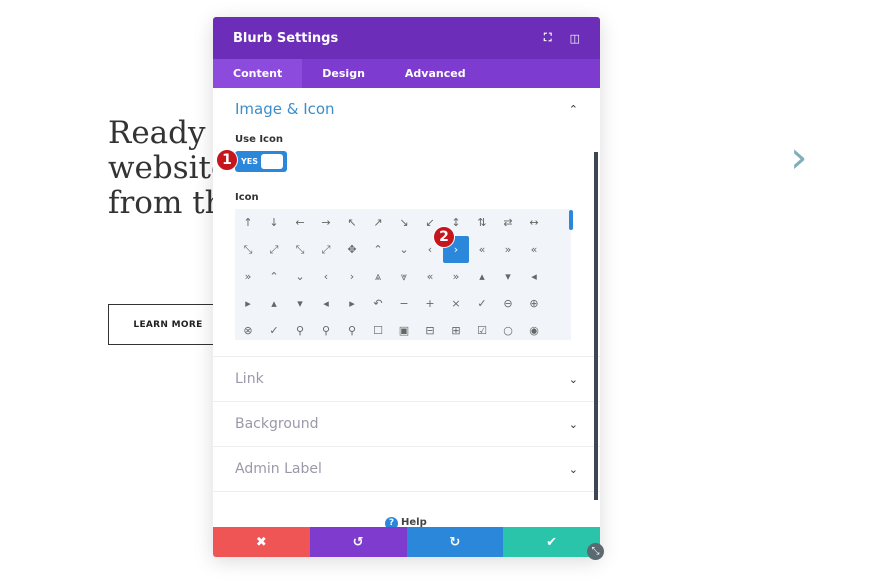  I want to click on icon-option: →, so click(326, 222).